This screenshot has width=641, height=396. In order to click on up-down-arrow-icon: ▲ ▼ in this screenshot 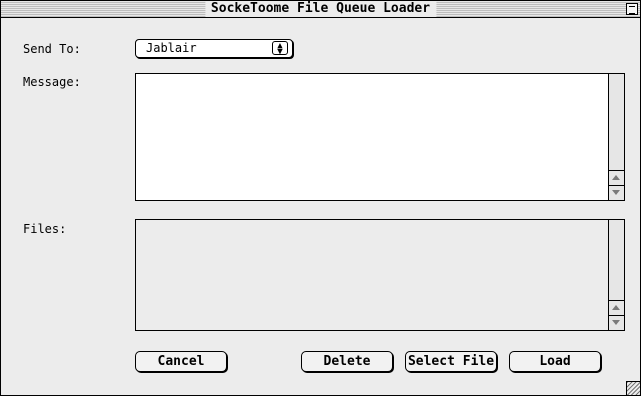, I will do `click(280, 49)`.